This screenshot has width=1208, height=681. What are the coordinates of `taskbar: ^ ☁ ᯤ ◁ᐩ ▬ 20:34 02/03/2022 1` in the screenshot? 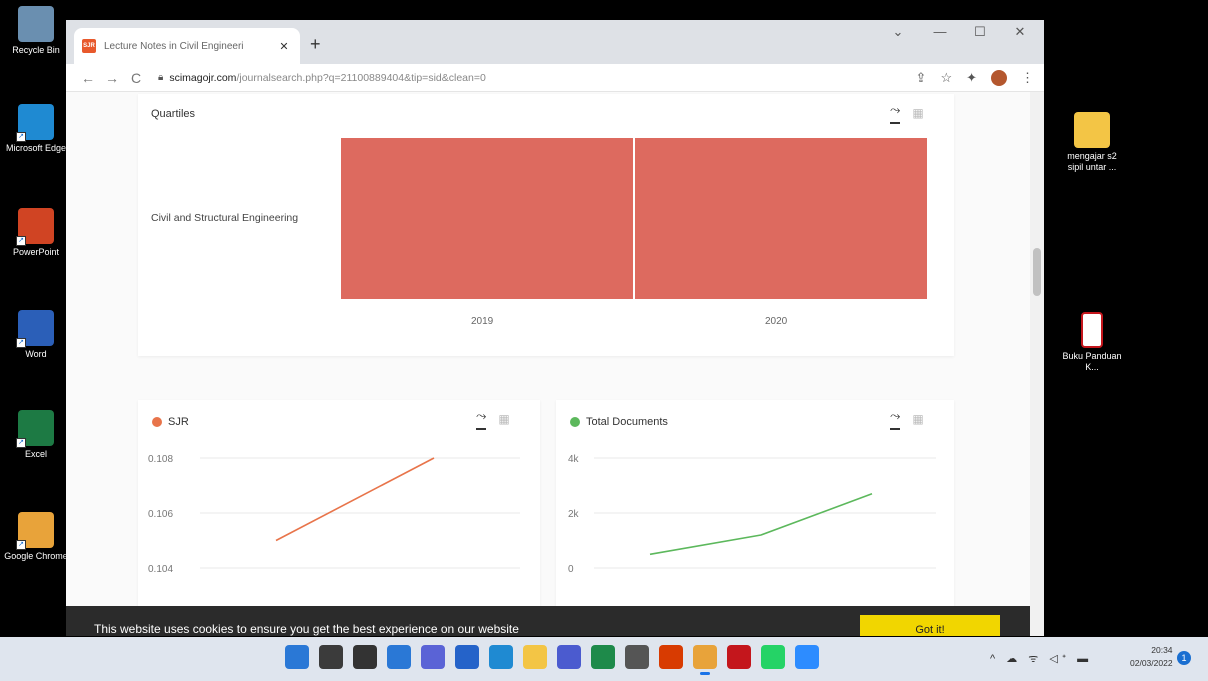 It's located at (604, 659).